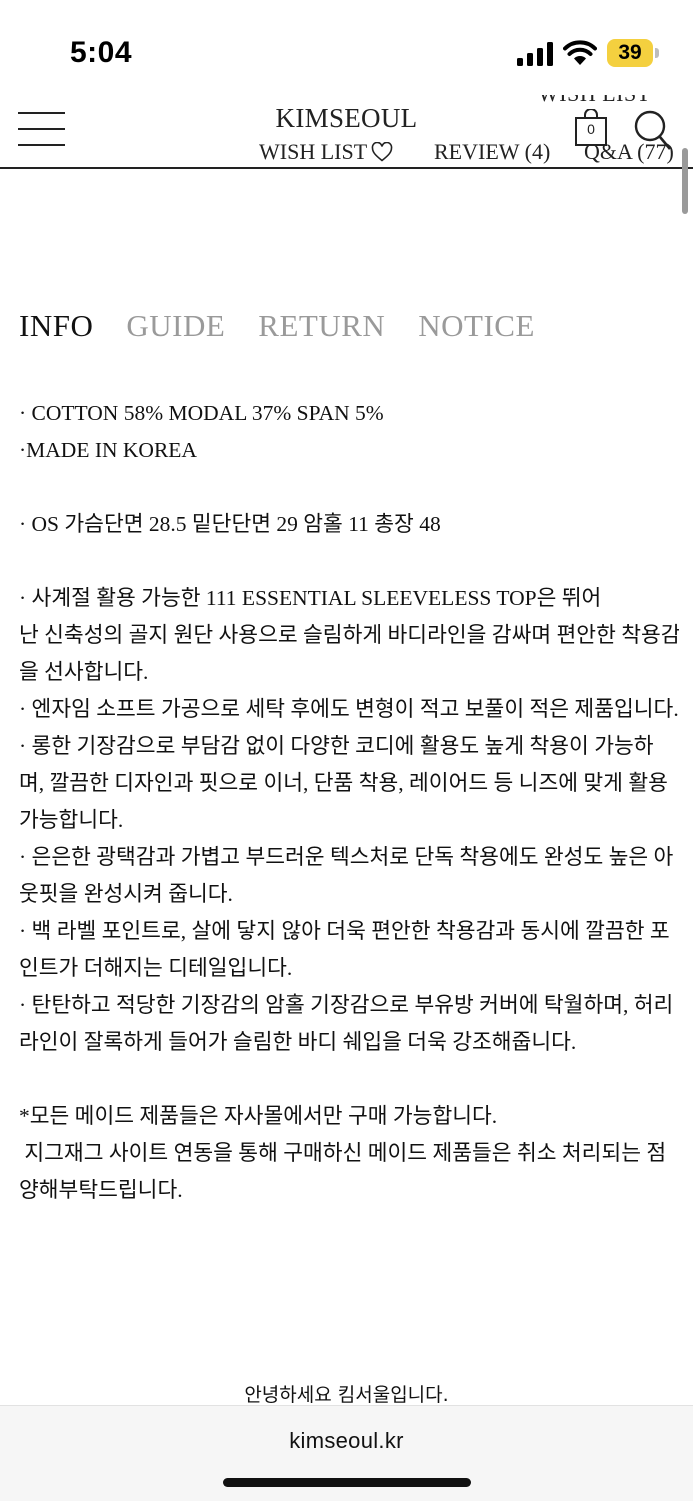 Image resolution: width=693 pixels, height=1501 pixels. I want to click on tab-wish-list: WISH LIST, so click(326, 152).